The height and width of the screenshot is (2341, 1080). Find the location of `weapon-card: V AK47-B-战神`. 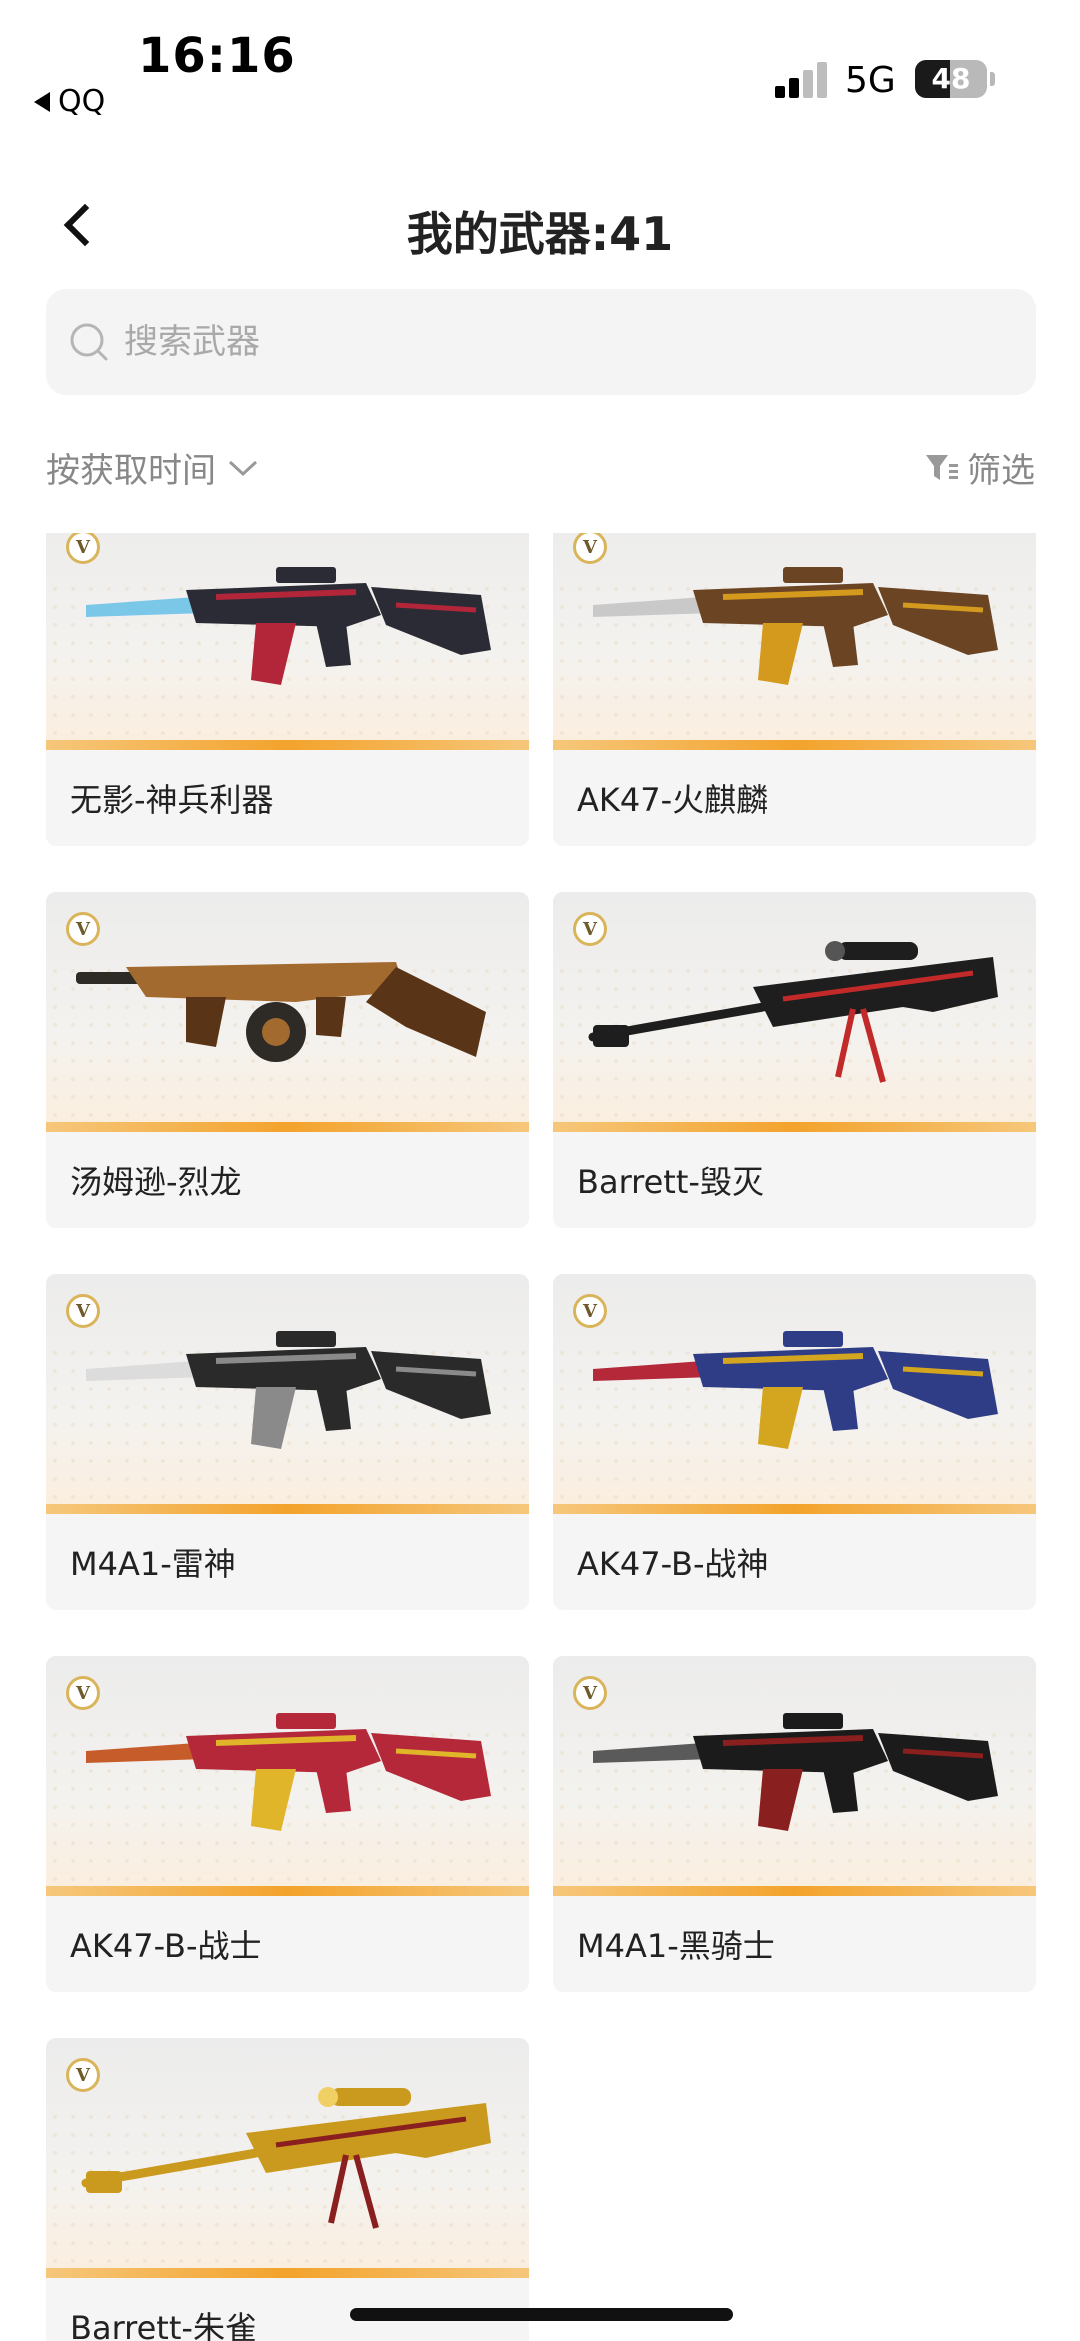

weapon-card: V AK47-B-战神 is located at coordinates (794, 1442).